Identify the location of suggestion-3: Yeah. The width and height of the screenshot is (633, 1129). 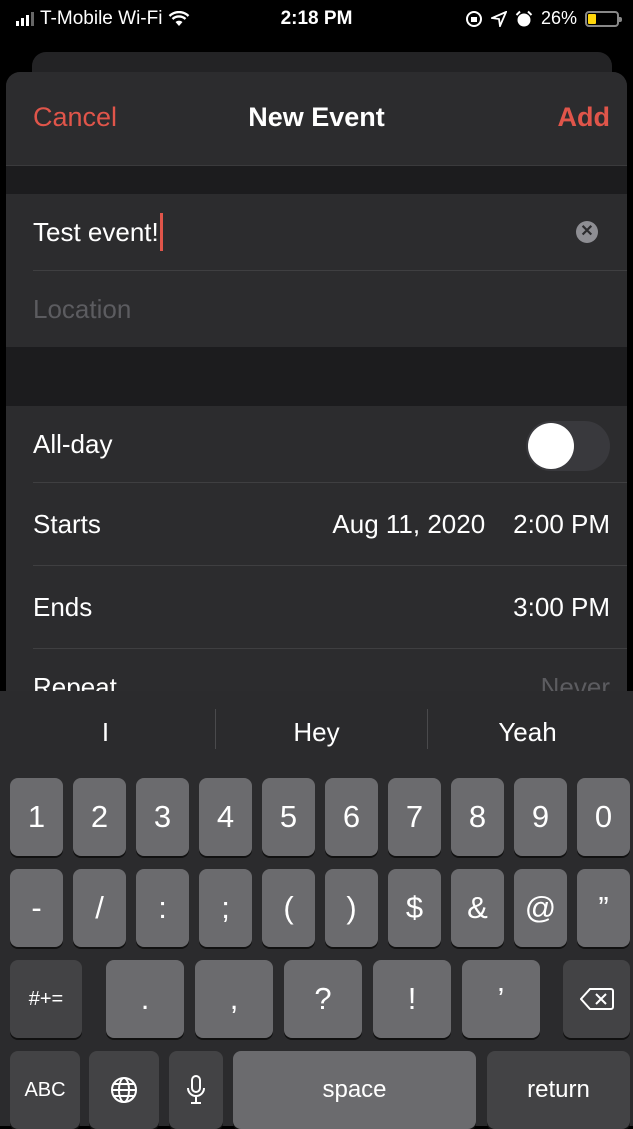
(527, 732).